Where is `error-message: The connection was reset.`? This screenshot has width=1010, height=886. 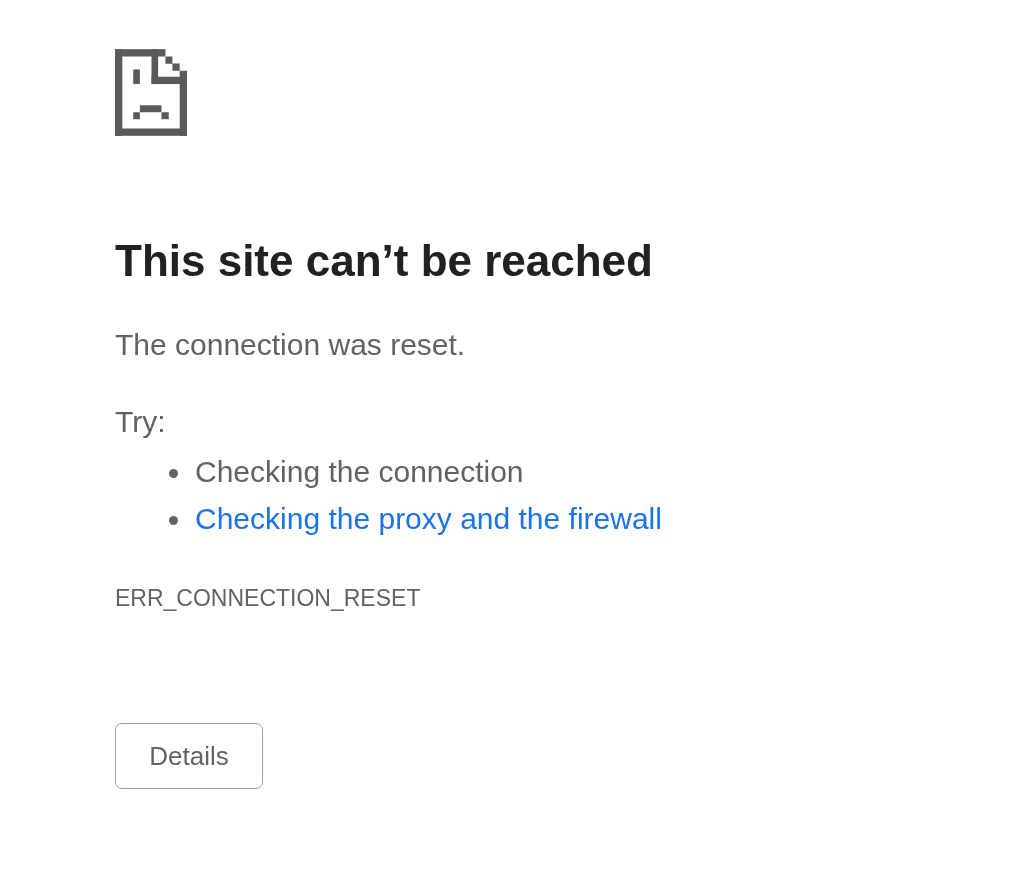 error-message: The connection was reset. is located at coordinates (290, 345).